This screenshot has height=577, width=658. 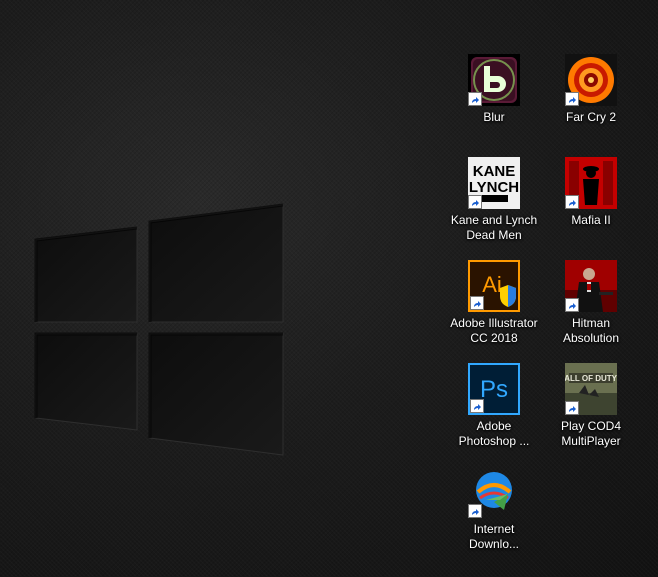 What do you see at coordinates (494, 187) in the screenshot?
I see `svg-text: LYNCH` at bounding box center [494, 187].